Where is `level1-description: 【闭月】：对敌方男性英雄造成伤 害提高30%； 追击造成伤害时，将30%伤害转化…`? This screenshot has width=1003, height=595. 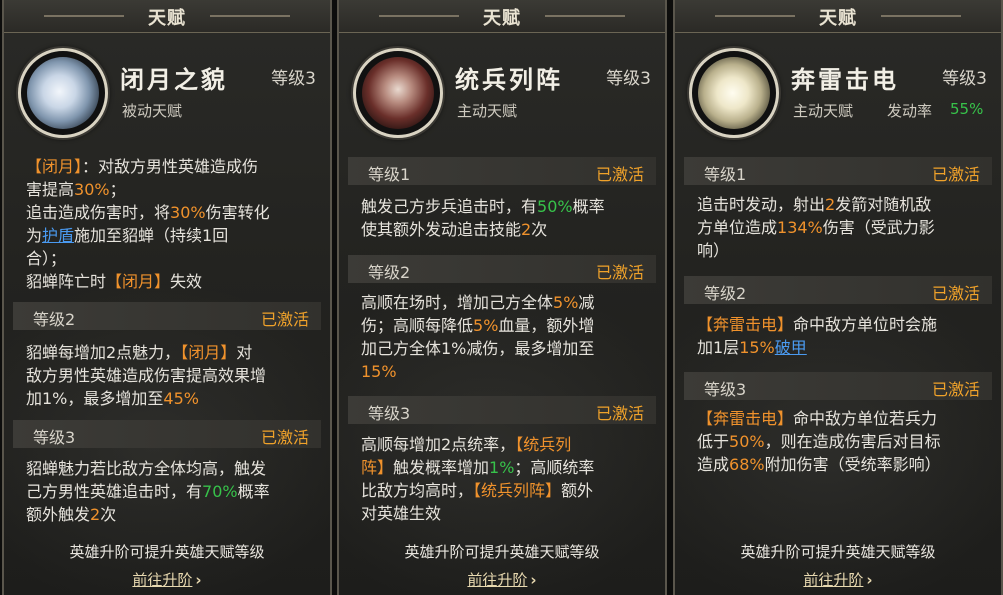 level1-description: 【闭月】：对敌方男性英雄造成伤 害提高30%； 追击造成伤害时，将30%伤害转化… is located at coordinates (148, 224).